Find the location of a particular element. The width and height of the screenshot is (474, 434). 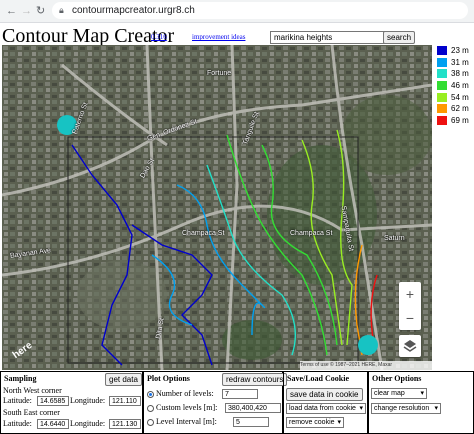

contour-legend: 23 m 31 m 38 m 46 m 54 m 62 m 69 m is located at coordinates (455, 86).